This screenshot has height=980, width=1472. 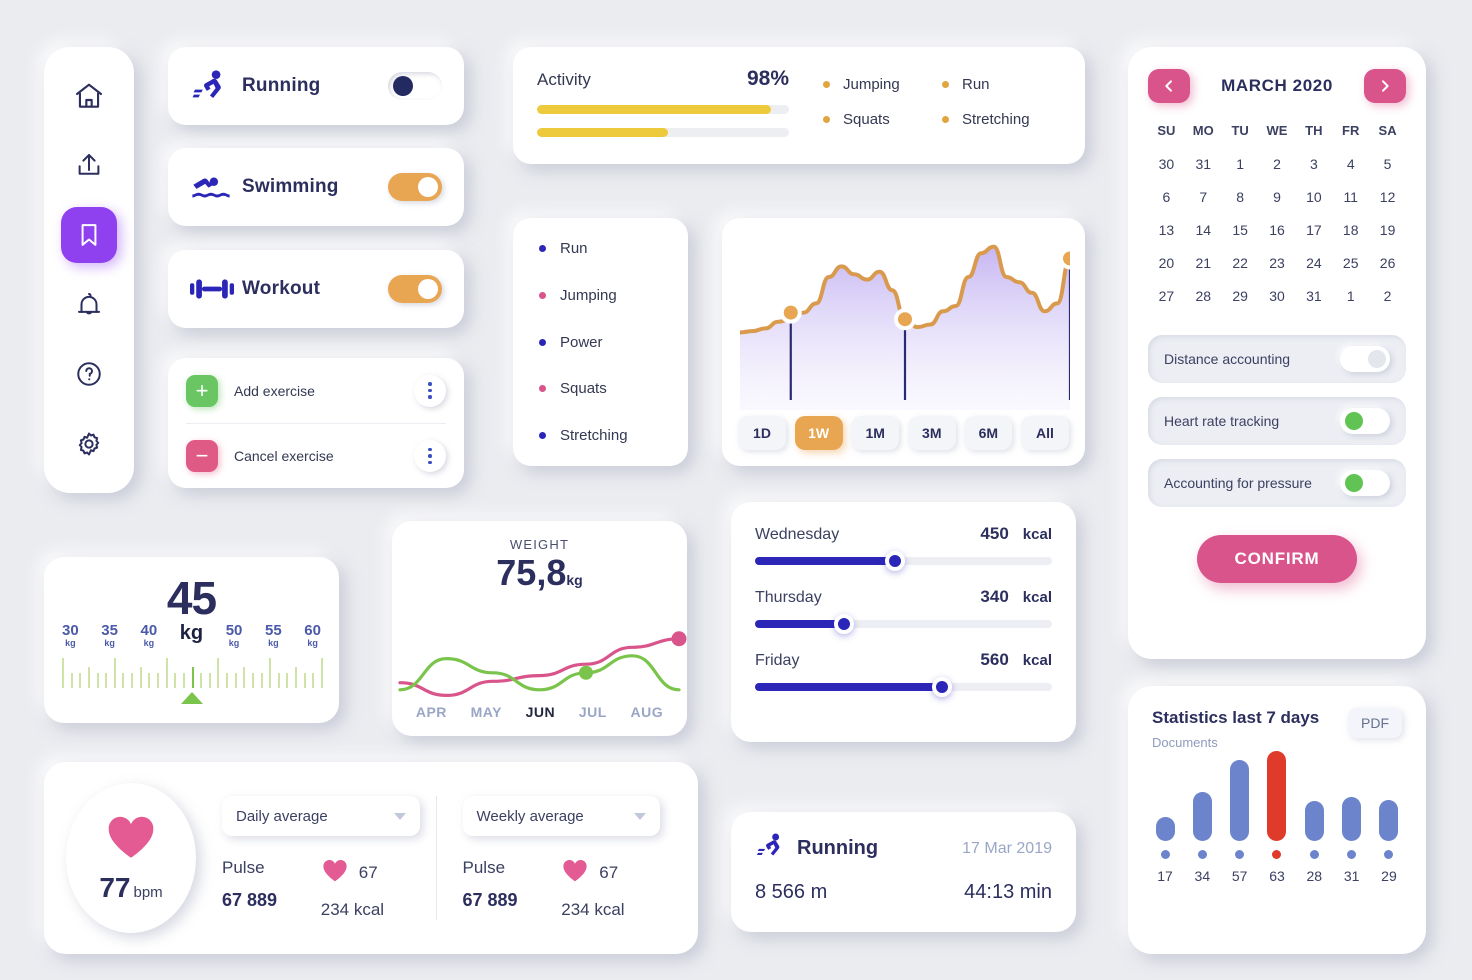 What do you see at coordinates (882, 119) in the screenshot?
I see `legend-item: Squats` at bounding box center [882, 119].